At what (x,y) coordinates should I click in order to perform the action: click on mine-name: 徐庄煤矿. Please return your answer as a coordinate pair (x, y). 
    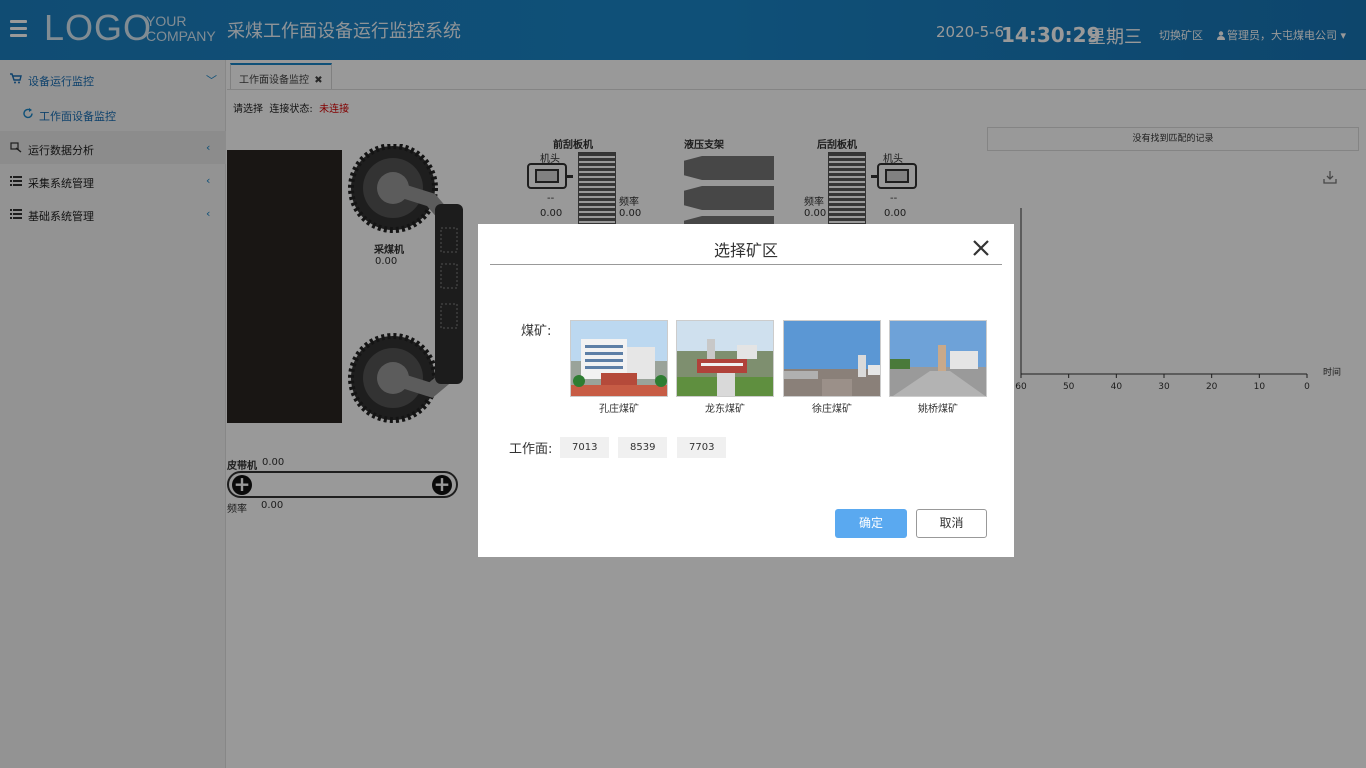
    Looking at the image, I should click on (832, 409).